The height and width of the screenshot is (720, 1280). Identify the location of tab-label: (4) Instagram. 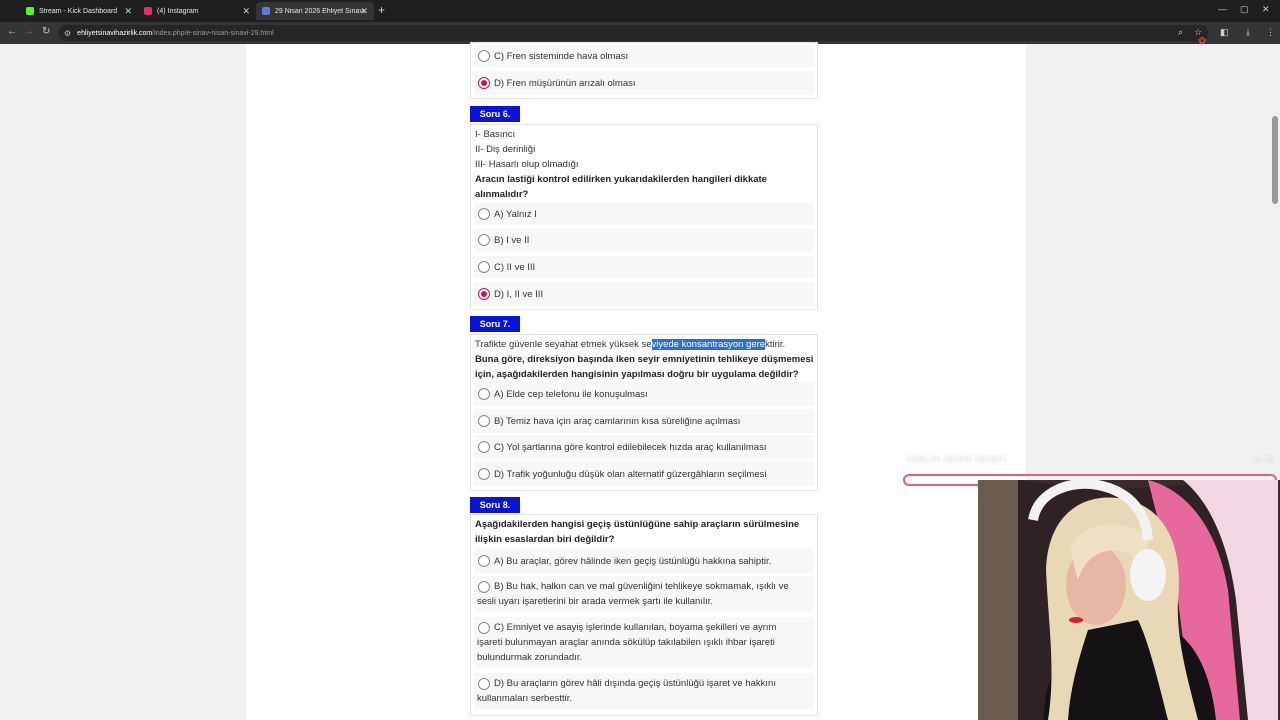
(178, 11).